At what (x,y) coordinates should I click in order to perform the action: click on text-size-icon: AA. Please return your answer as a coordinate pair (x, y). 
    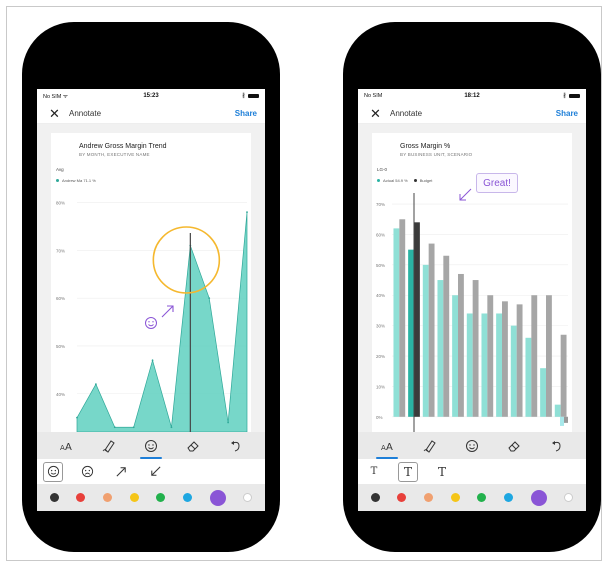
    Looking at the image, I should click on (387, 447).